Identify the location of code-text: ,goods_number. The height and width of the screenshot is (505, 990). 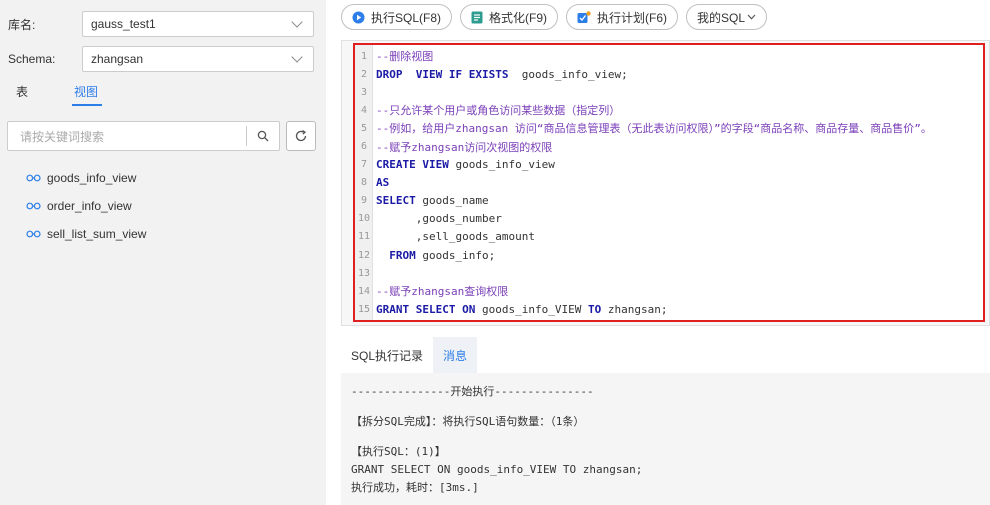
(439, 219).